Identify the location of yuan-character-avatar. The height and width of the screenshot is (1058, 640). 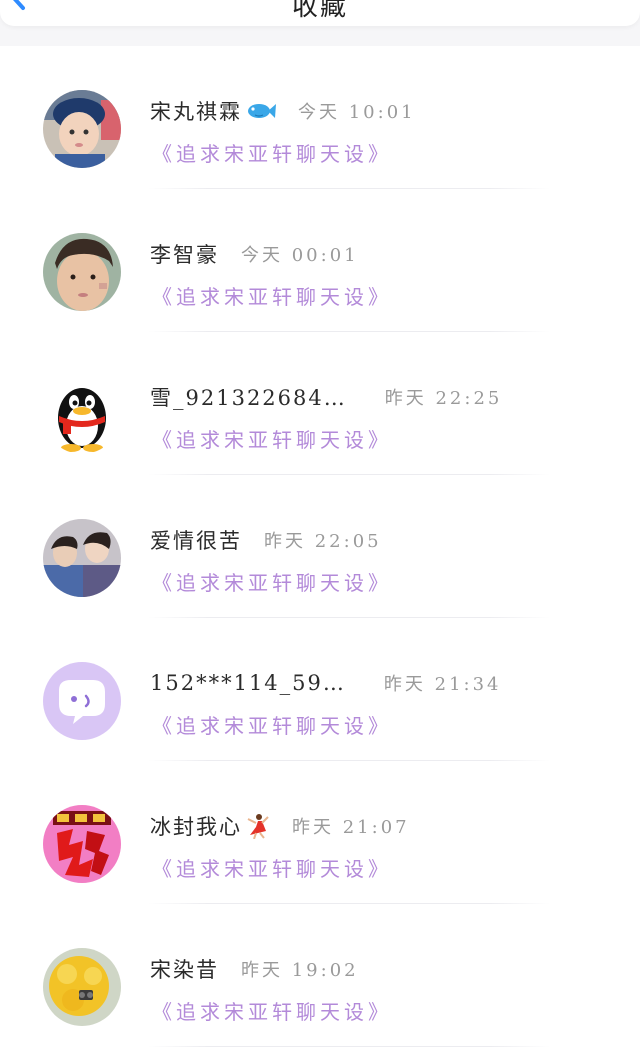
(82, 844).